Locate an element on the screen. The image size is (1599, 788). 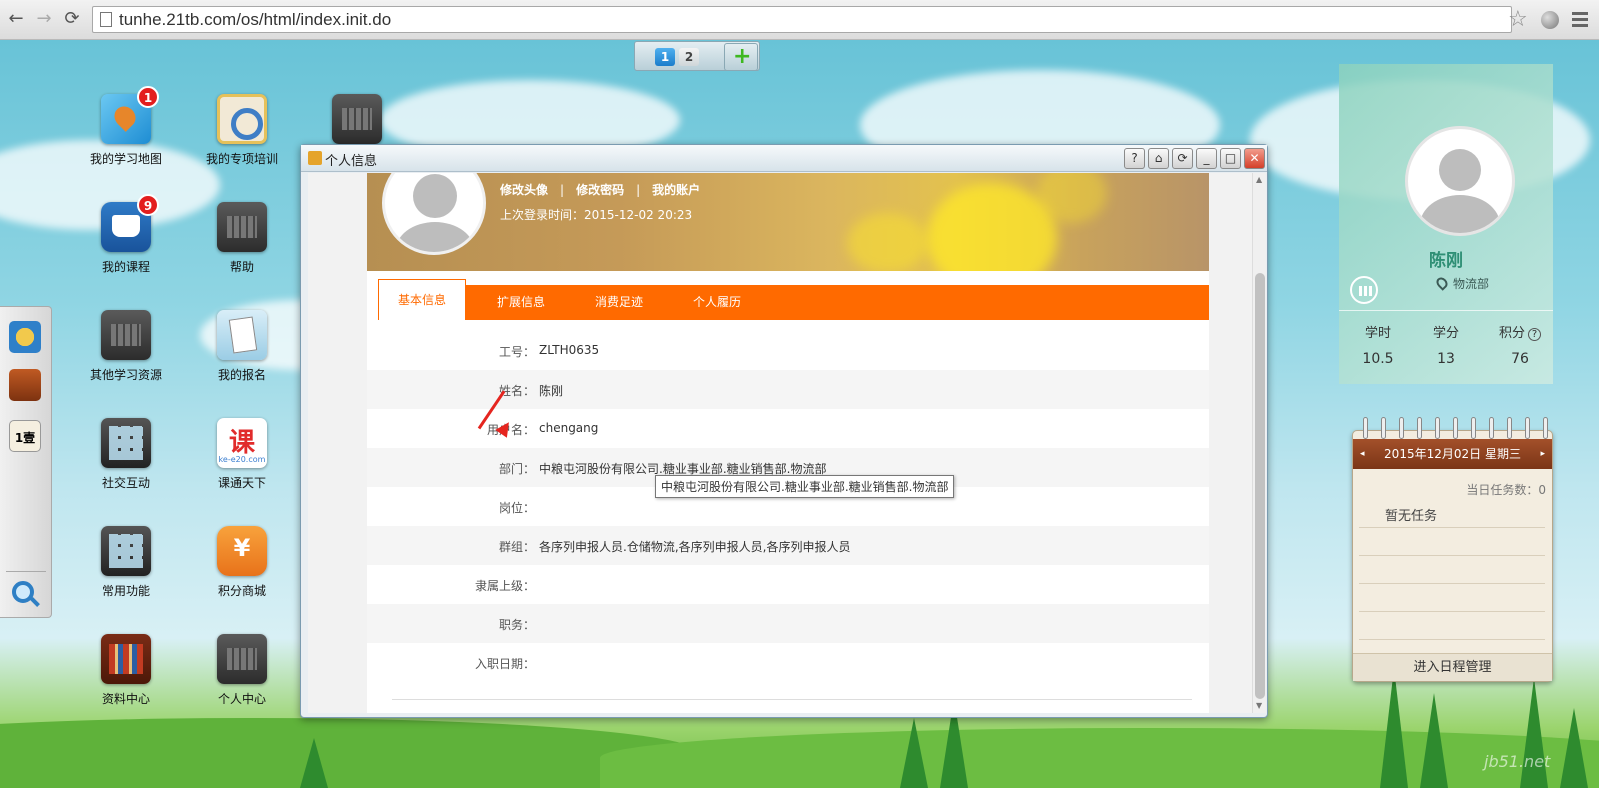
social-icon is located at coordinates (126, 443).